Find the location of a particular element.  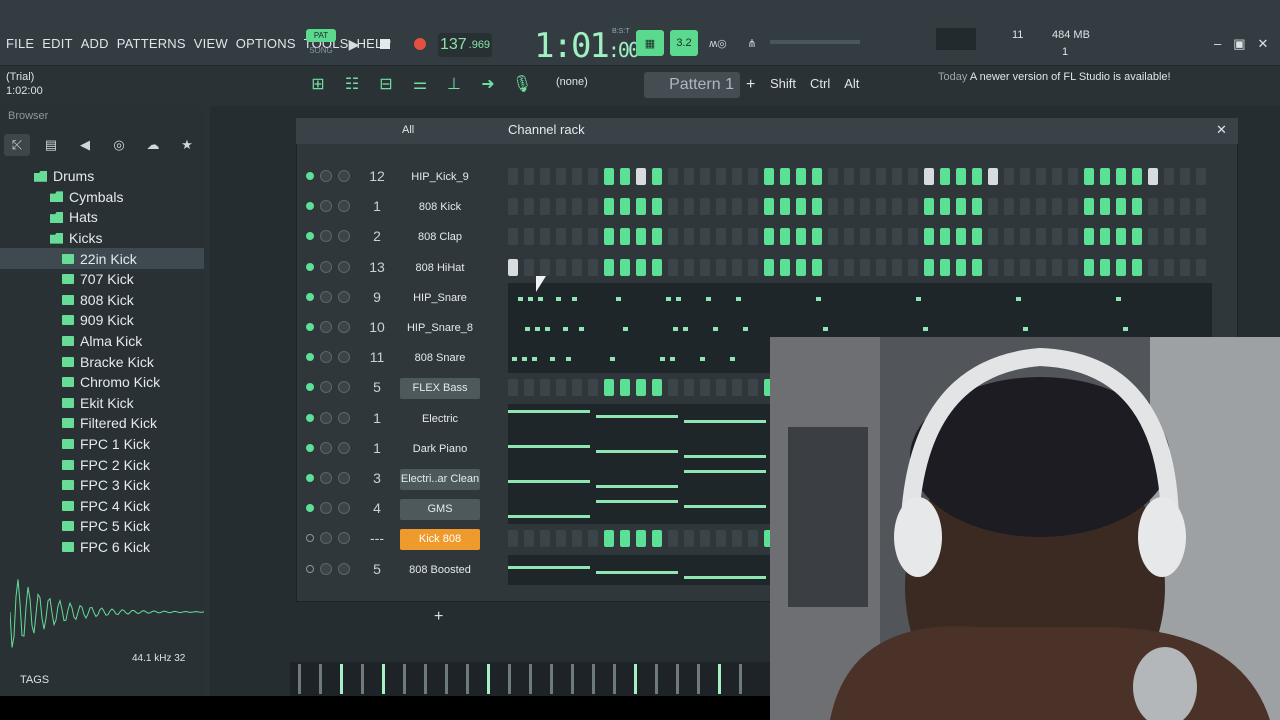

arrow-icon: ➜ is located at coordinates (488, 84).